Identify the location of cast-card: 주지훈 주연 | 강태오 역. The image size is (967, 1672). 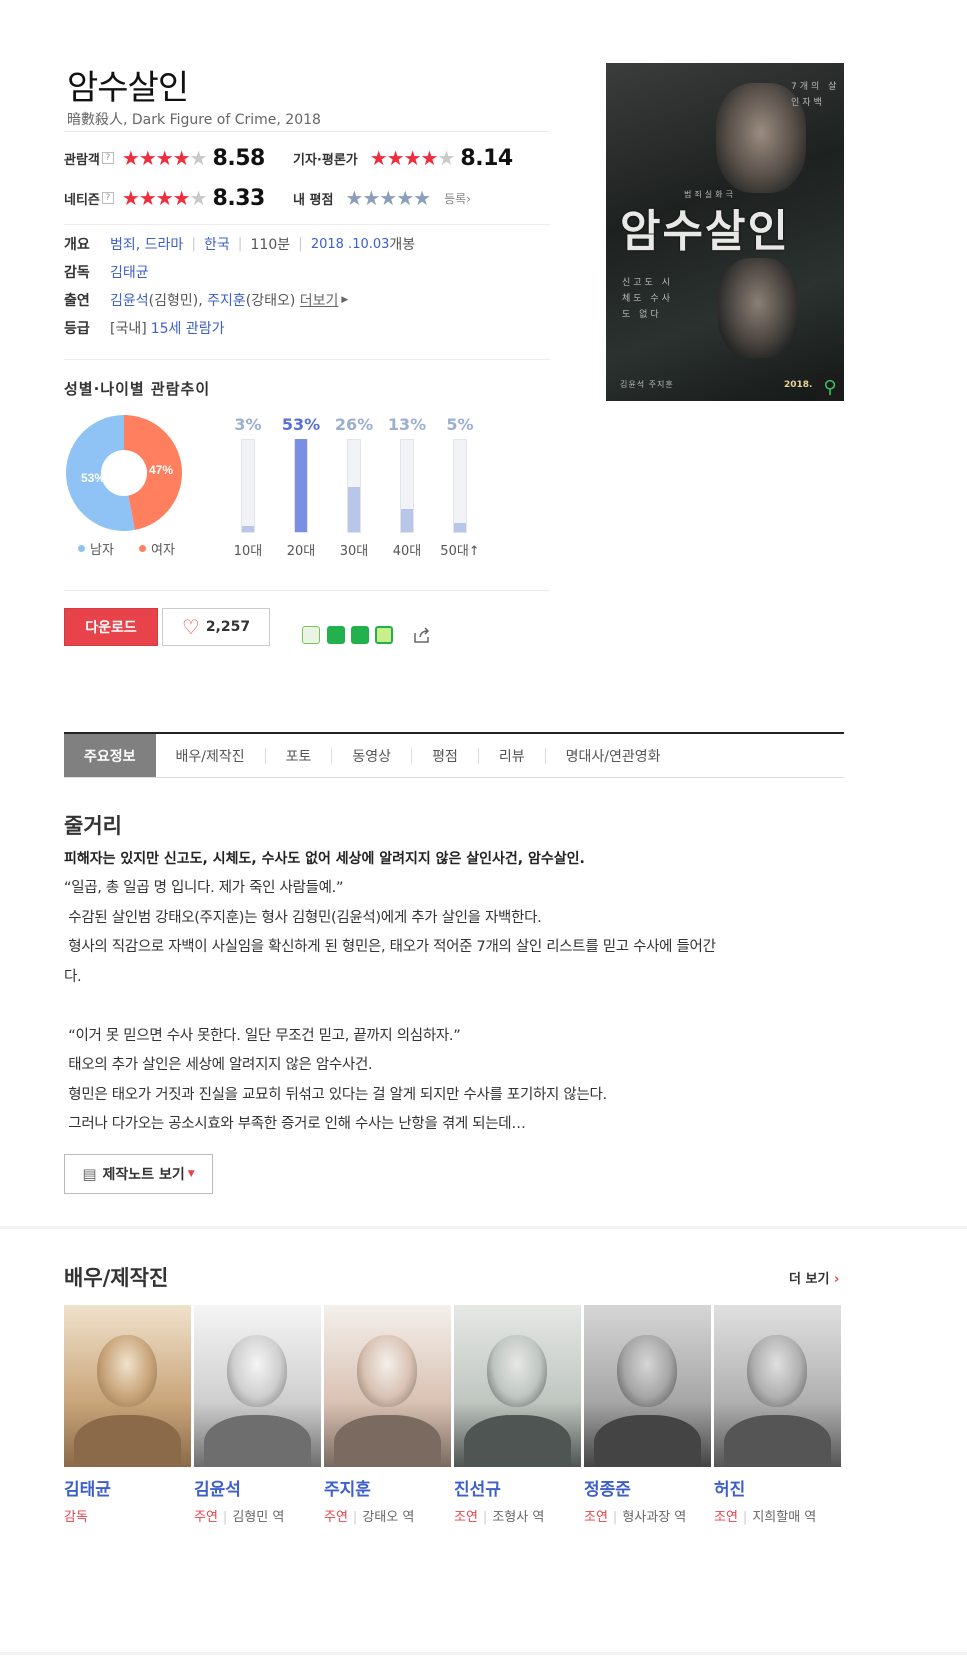
(387, 1415).